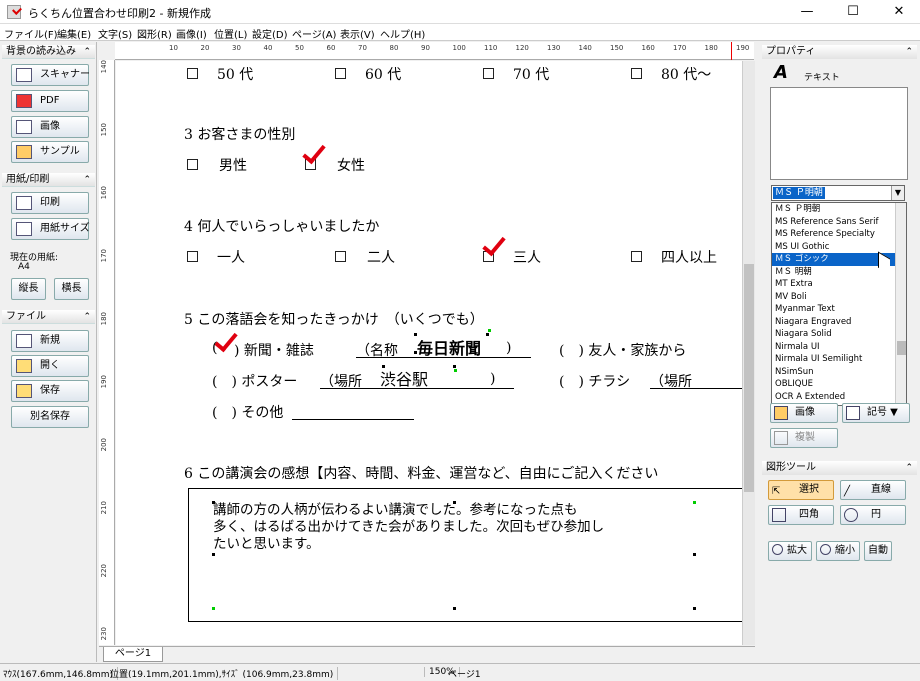 This screenshot has height=681, width=920. What do you see at coordinates (357, 33) in the screenshot?
I see `menu-view: 表示(V)` at bounding box center [357, 33].